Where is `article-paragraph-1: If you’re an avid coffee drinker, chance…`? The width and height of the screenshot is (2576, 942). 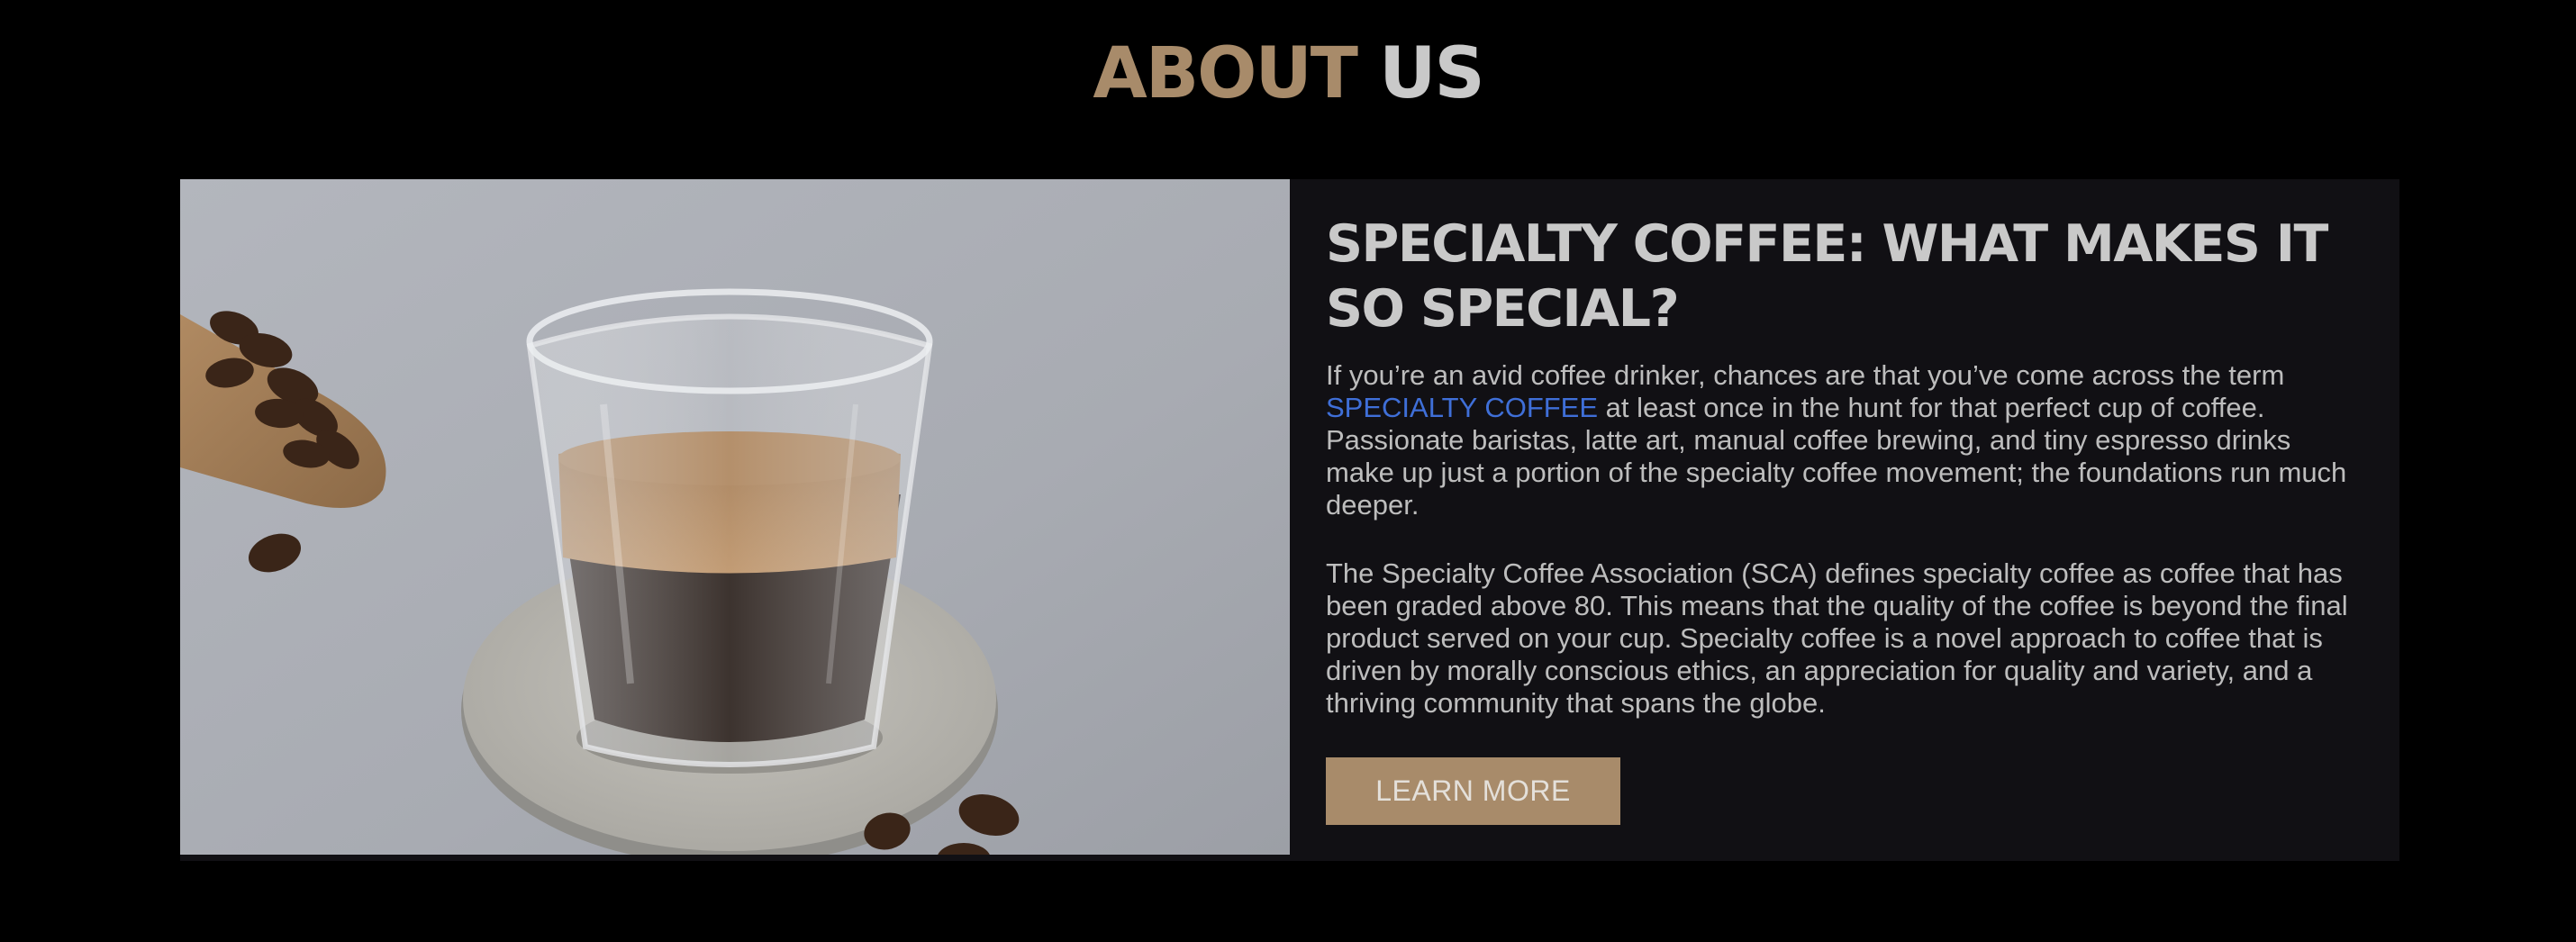 article-paragraph-1: If you’re an avid coffee drinker, chance… is located at coordinates (1844, 440).